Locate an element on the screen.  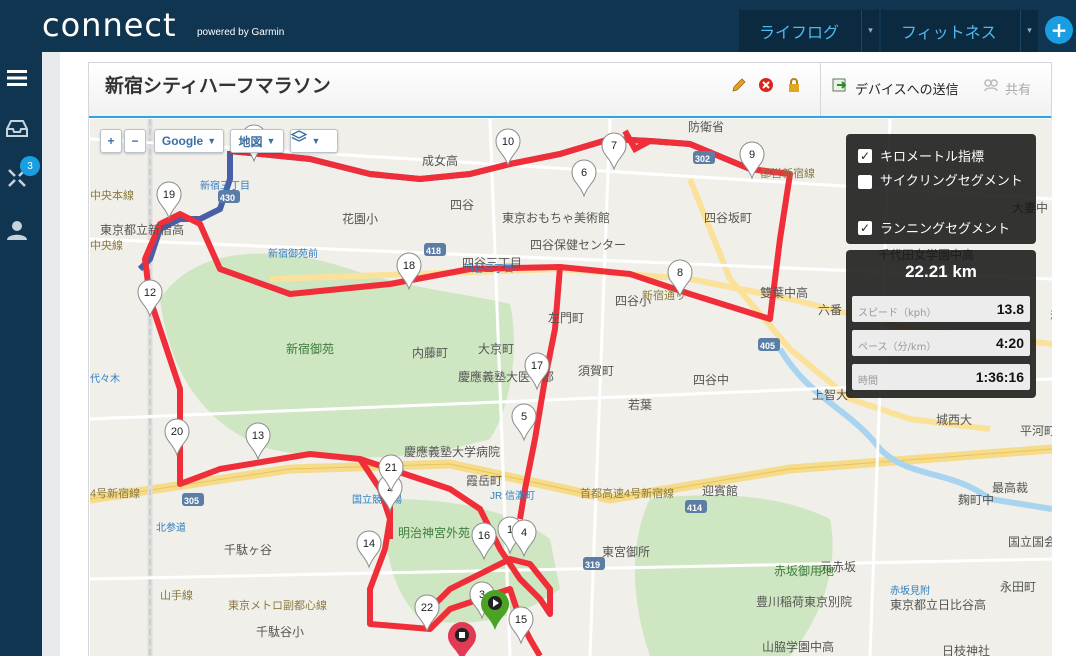
legend-cycling-segments: サイクリングセグメント is located at coordinates (943, 181).